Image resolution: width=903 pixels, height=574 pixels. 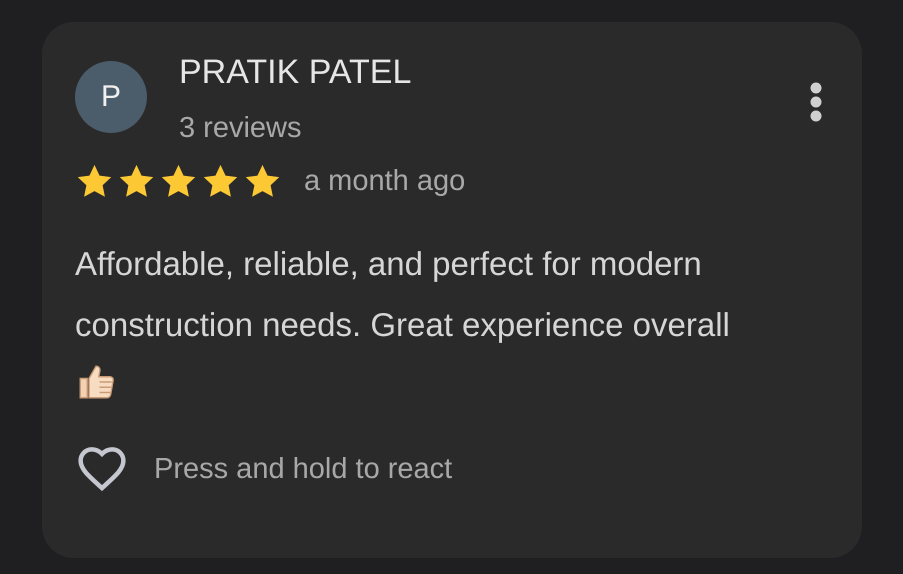 What do you see at coordinates (111, 97) in the screenshot?
I see `avatar: P` at bounding box center [111, 97].